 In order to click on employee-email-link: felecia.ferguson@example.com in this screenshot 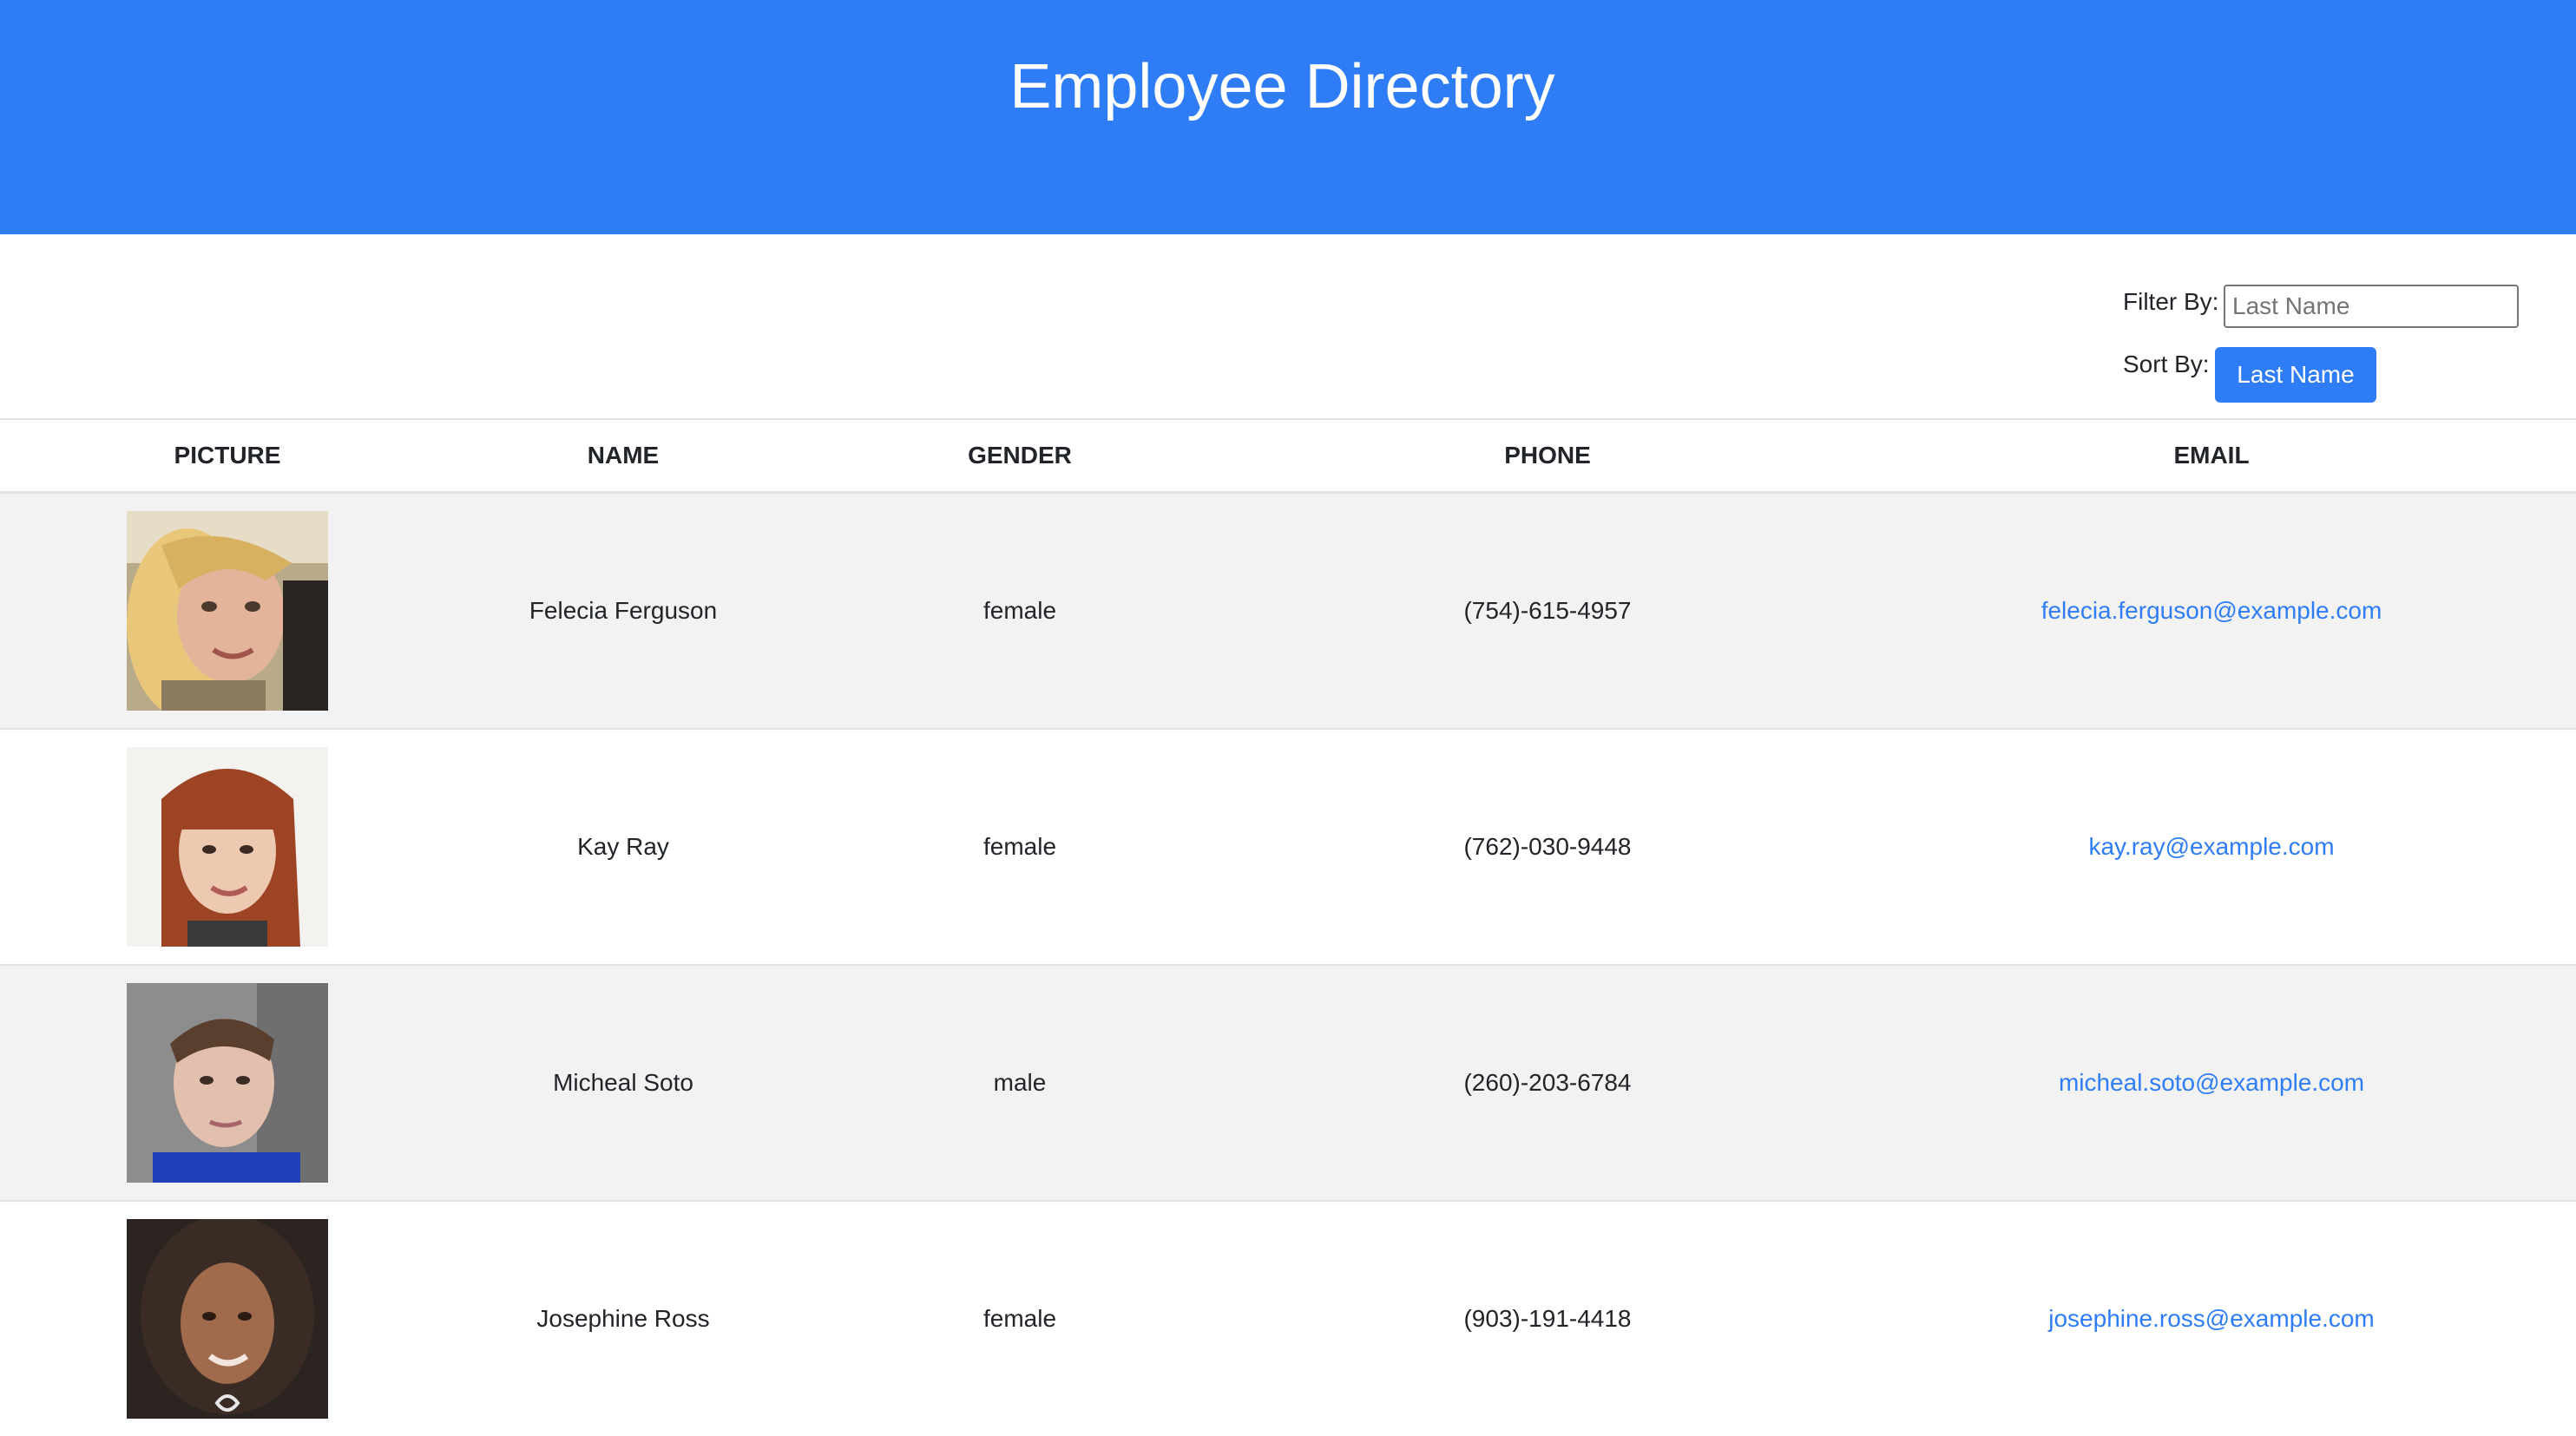, I will do `click(2211, 610)`.